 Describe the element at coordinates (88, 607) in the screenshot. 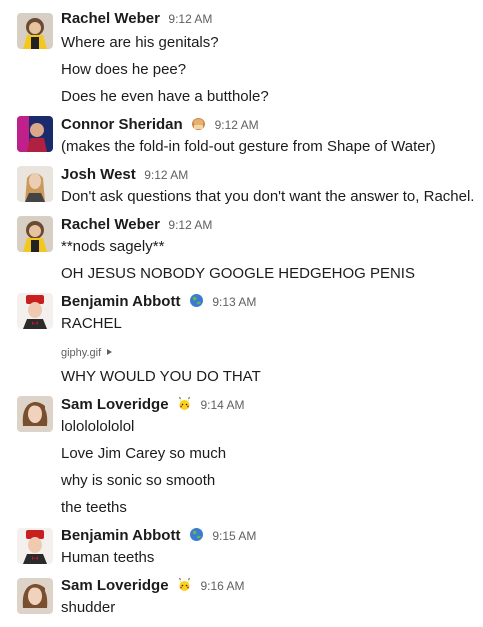

I see `message-text: shudder` at that location.